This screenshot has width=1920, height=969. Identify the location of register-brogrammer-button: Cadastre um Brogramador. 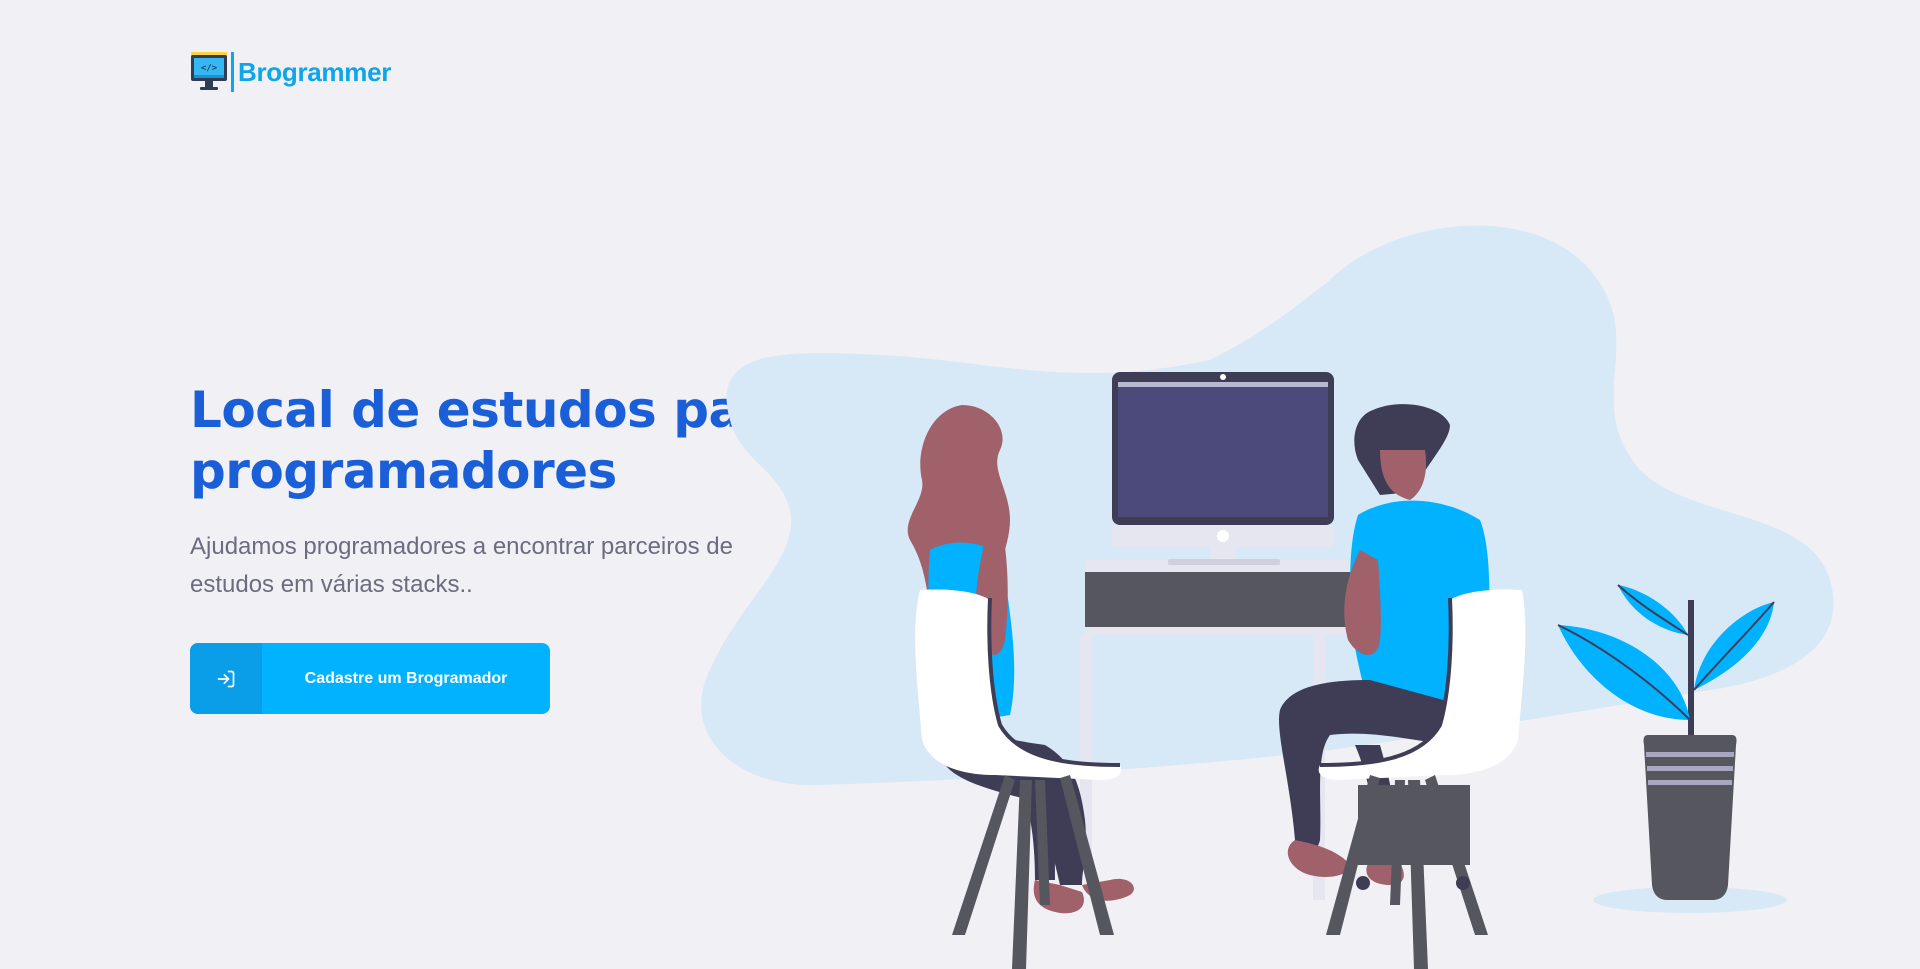
(370, 678).